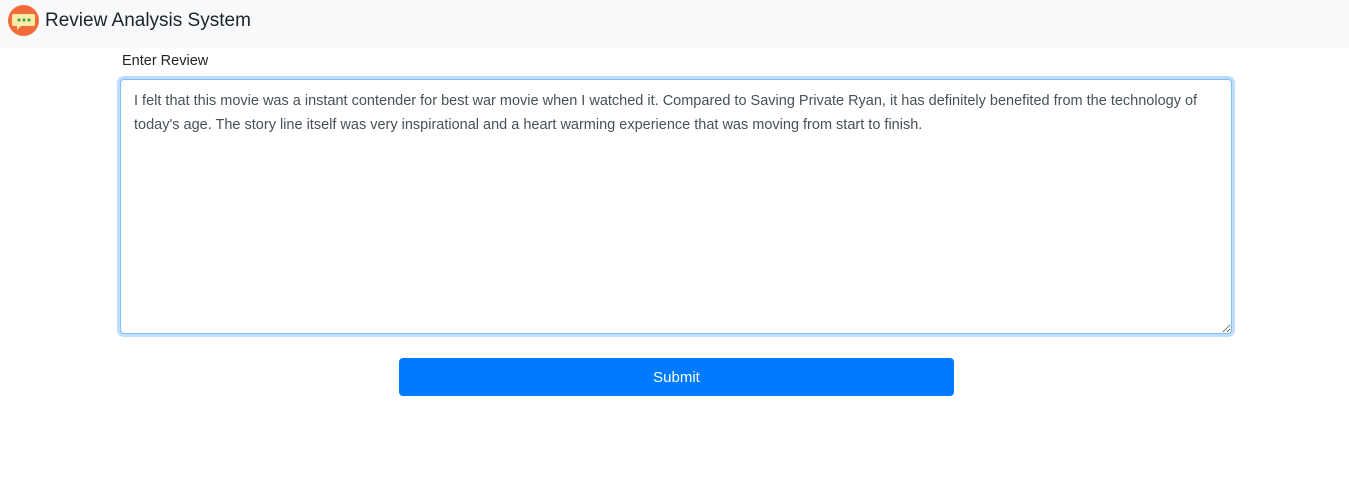 This screenshot has height=491, width=1349. I want to click on navbar: Review Analysis System, so click(674, 24).